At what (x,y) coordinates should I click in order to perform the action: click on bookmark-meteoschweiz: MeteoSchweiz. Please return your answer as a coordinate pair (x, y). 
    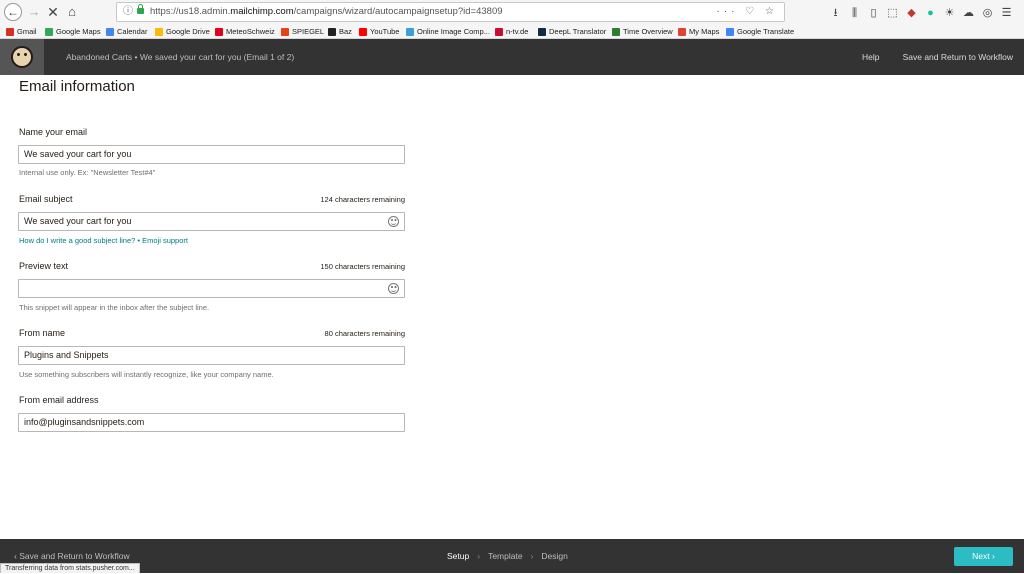
    Looking at the image, I should click on (245, 31).